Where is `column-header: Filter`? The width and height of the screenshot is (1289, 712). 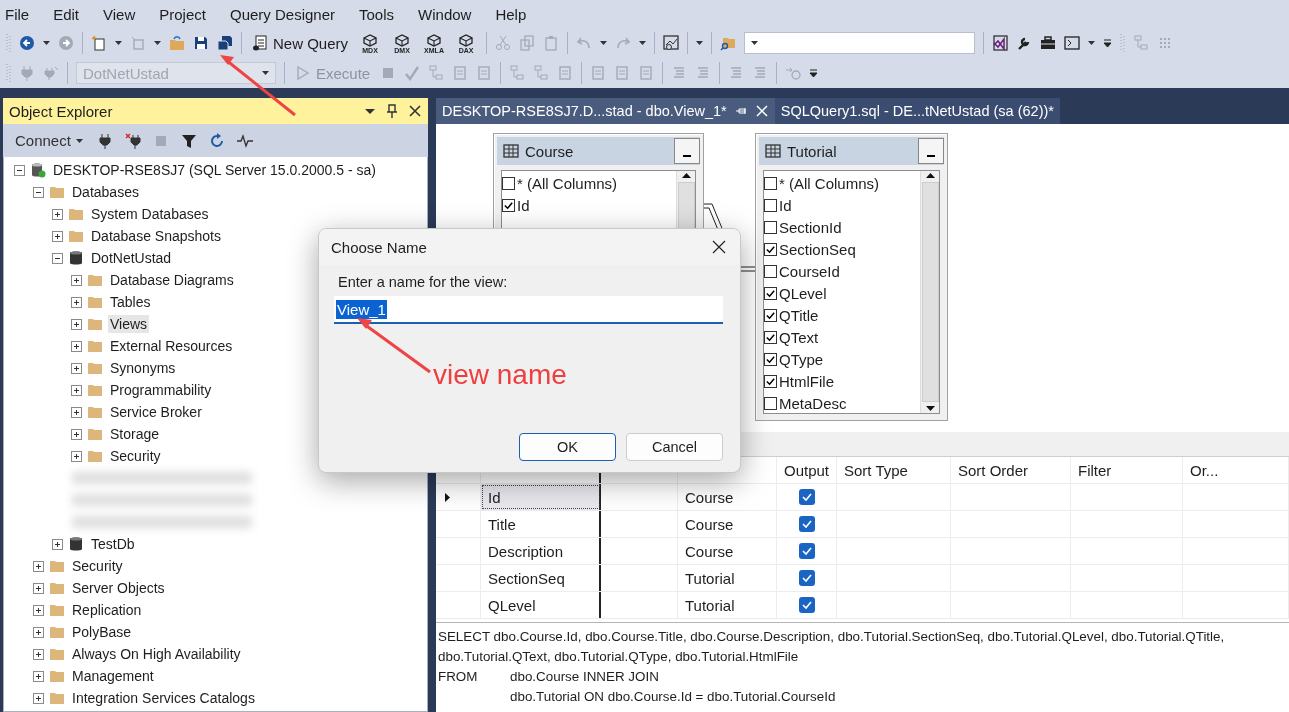 column-header: Filter is located at coordinates (1095, 470).